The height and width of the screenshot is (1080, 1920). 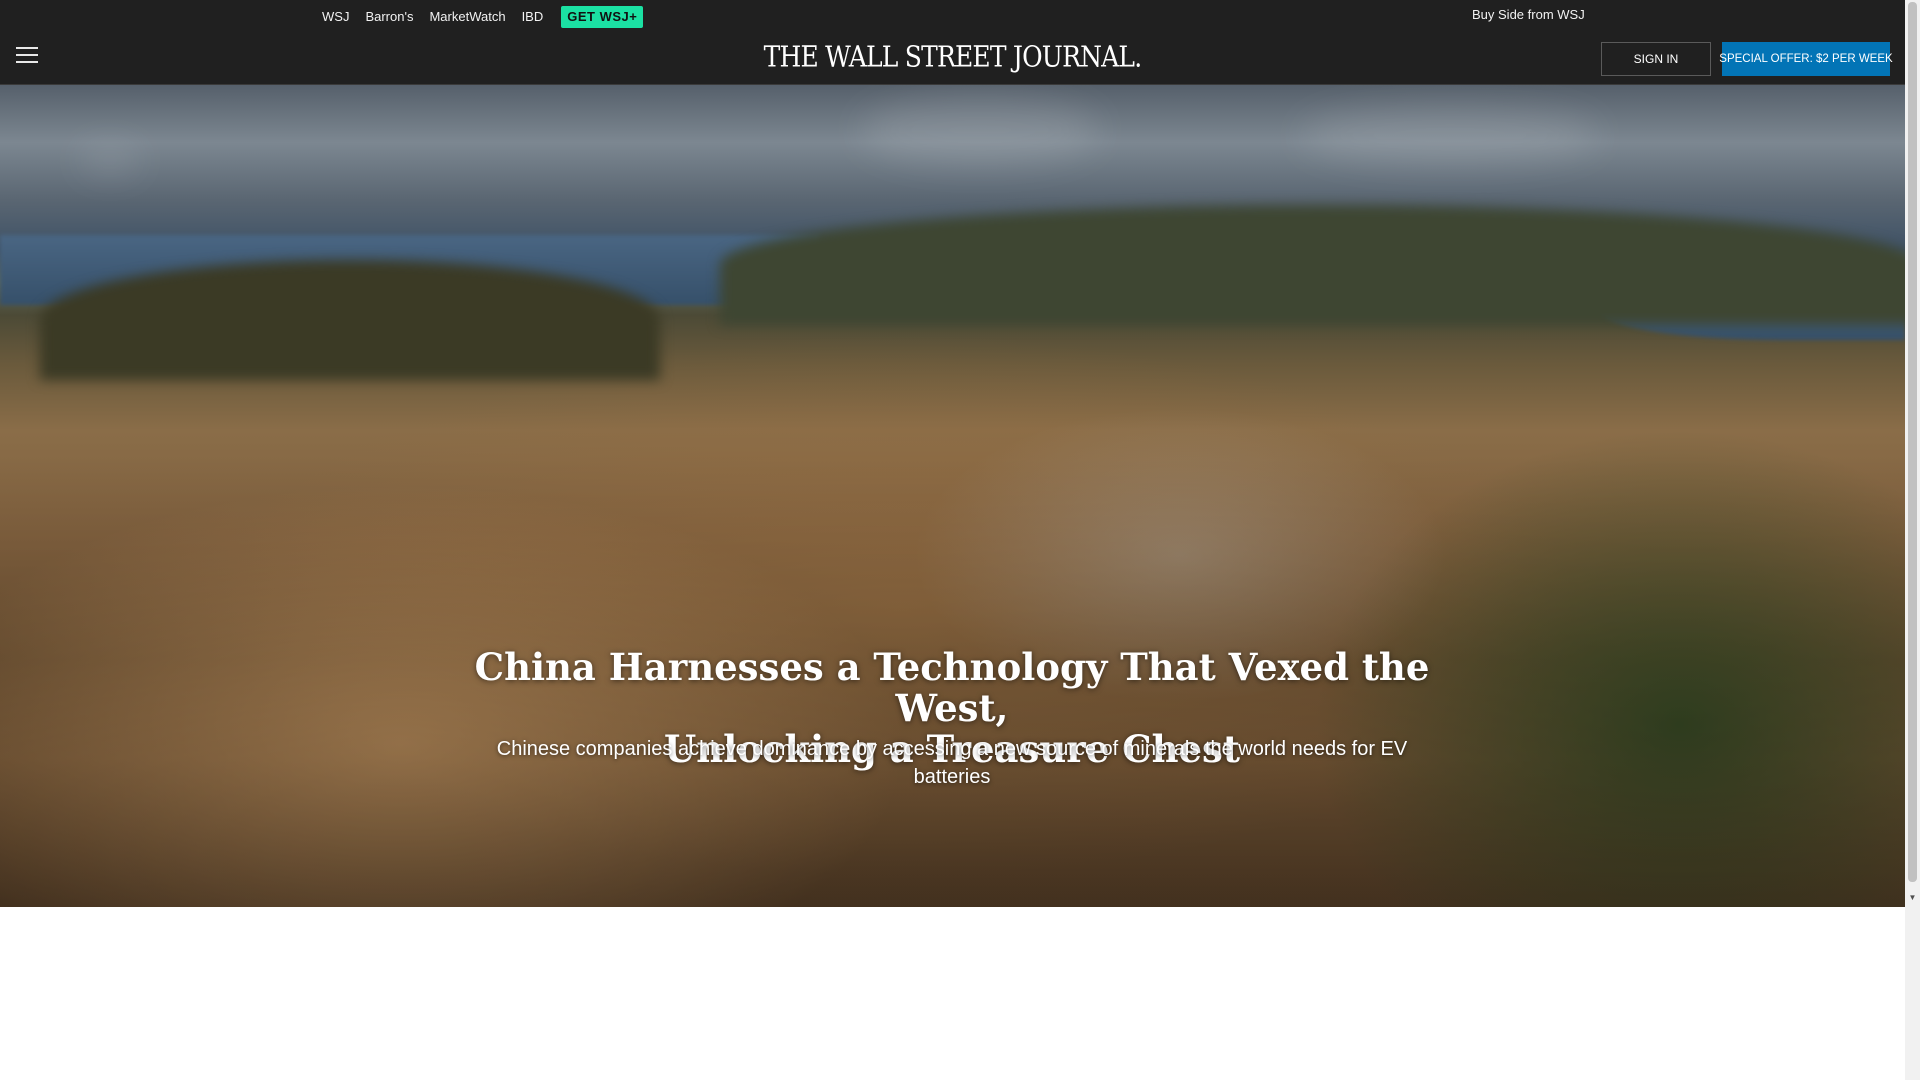 What do you see at coordinates (389, 17) in the screenshot?
I see `brand-link-barrons: Barron's` at bounding box center [389, 17].